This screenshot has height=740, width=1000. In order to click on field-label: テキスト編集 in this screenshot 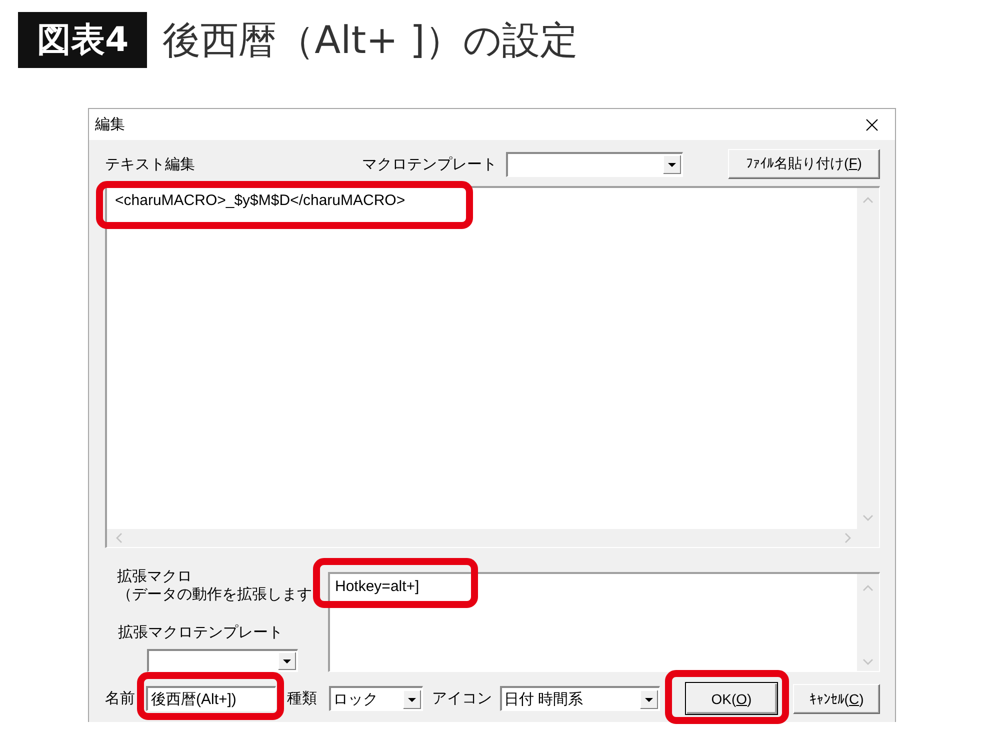, I will do `click(150, 164)`.